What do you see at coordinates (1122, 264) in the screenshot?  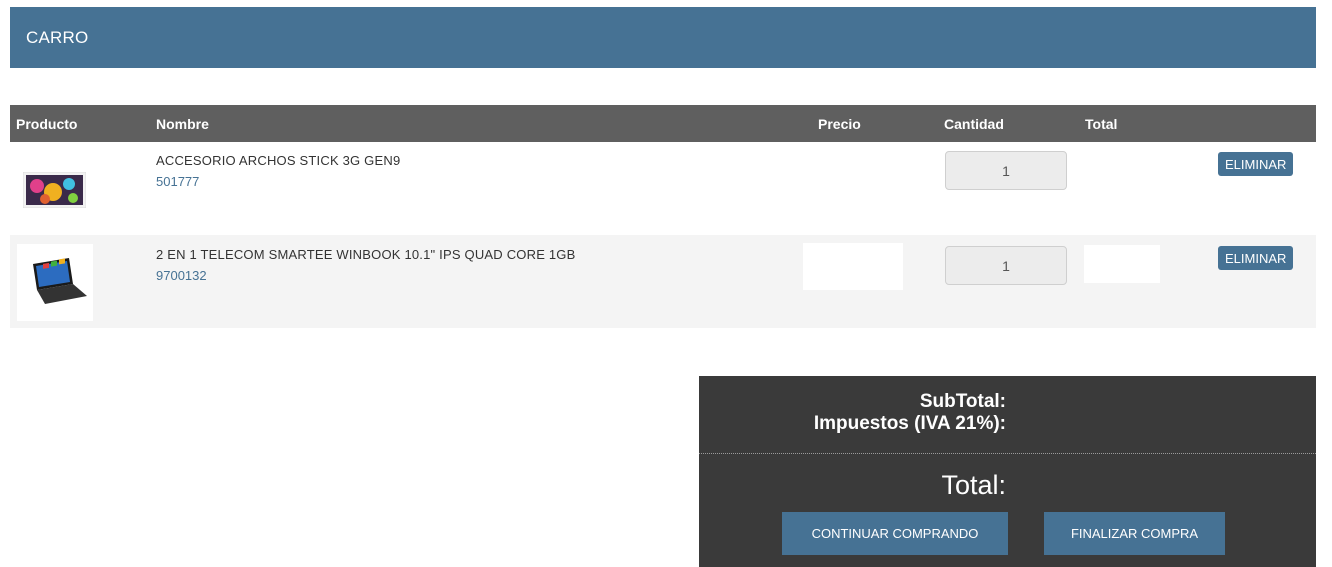 I see `total-cell` at bounding box center [1122, 264].